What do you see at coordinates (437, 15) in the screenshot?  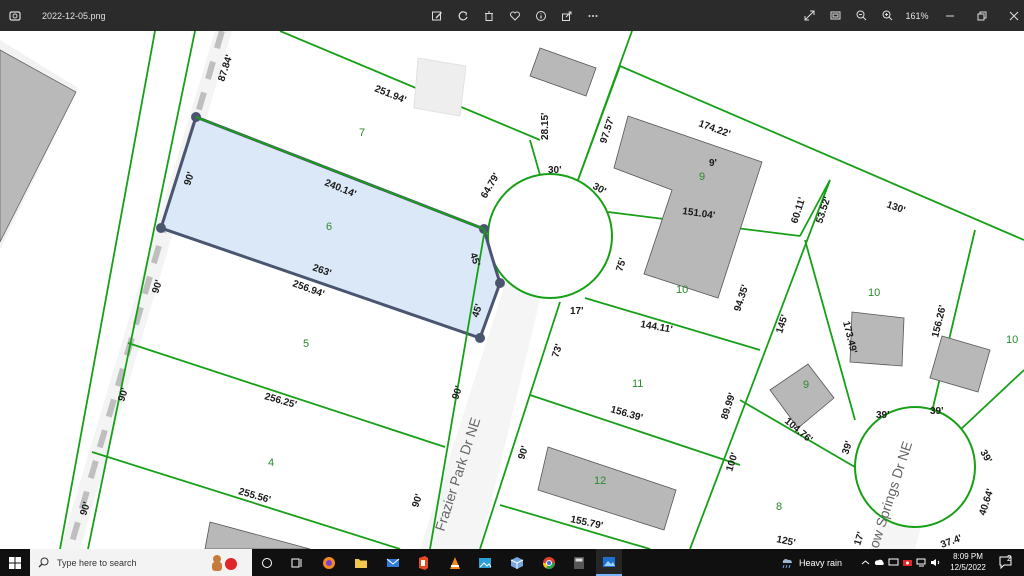 I see `edit-icon` at bounding box center [437, 15].